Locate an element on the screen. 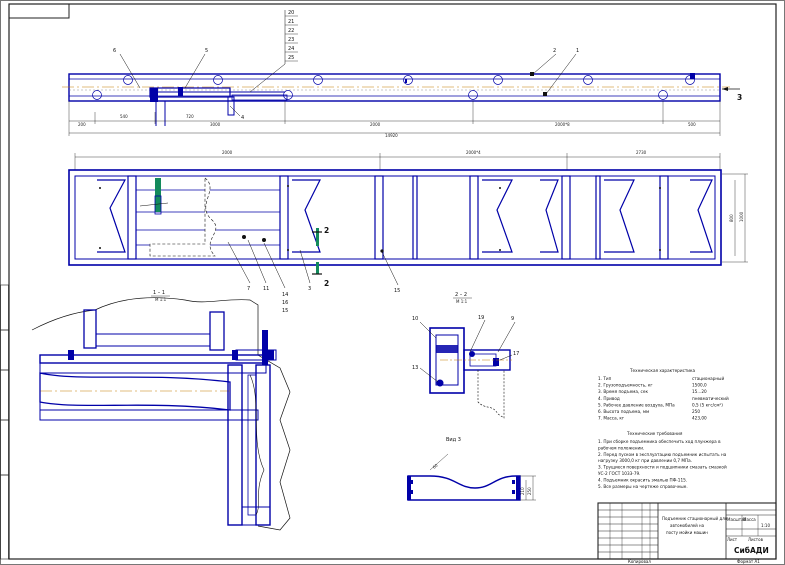 The width and height of the screenshot is (785, 565). spec-row-name: 1. Тип is located at coordinates (605, 378).